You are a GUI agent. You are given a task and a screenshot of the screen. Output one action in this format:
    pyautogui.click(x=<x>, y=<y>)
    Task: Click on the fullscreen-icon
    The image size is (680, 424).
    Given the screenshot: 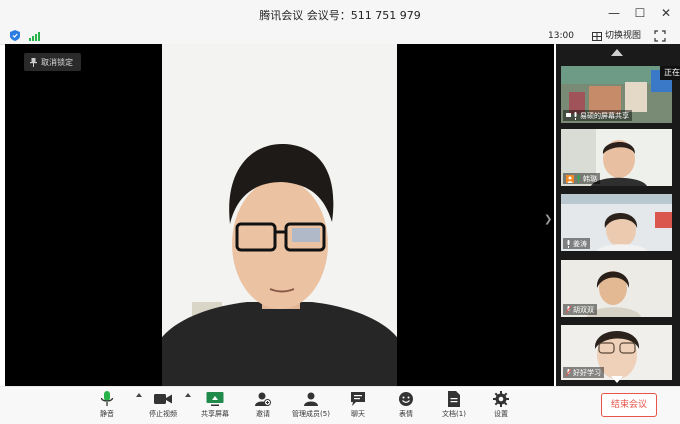 What is the action you would take?
    pyautogui.click(x=660, y=36)
    